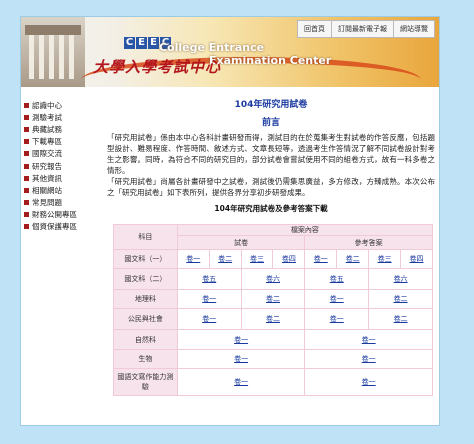 This screenshot has height=444, width=474. What do you see at coordinates (401, 279) in the screenshot?
I see `answer-download-link: 卷六` at bounding box center [401, 279].